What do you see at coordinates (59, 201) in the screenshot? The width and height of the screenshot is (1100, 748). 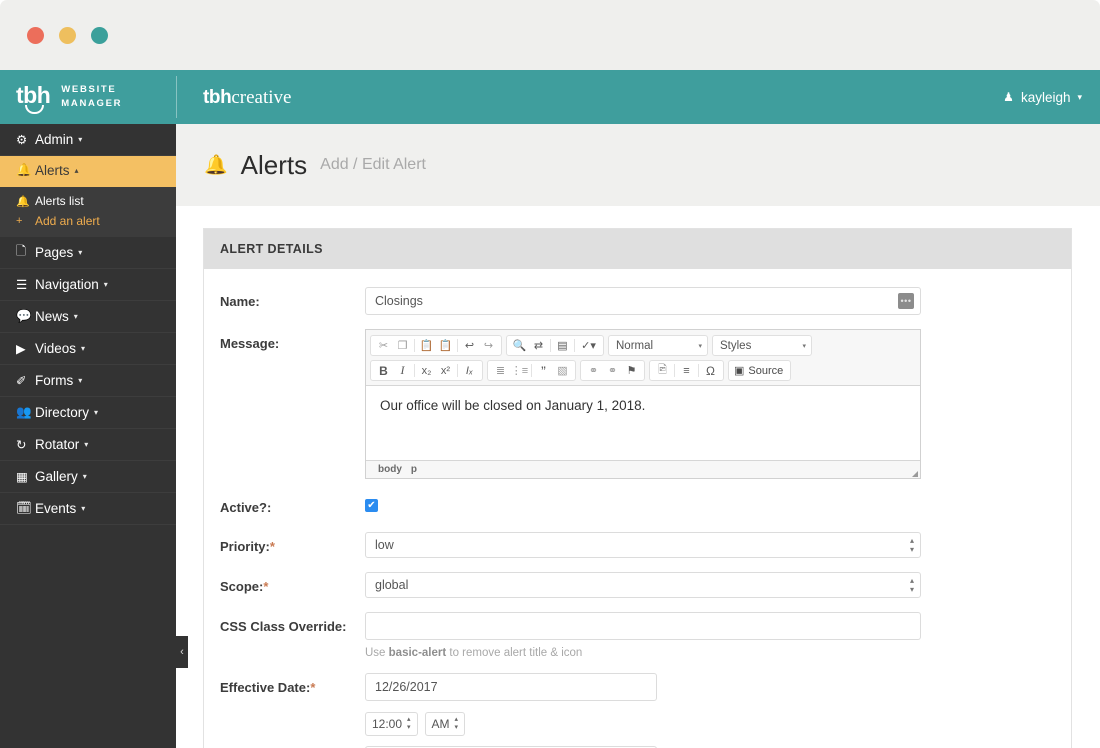 I see `sidebar-subitem-label: Alerts list` at bounding box center [59, 201].